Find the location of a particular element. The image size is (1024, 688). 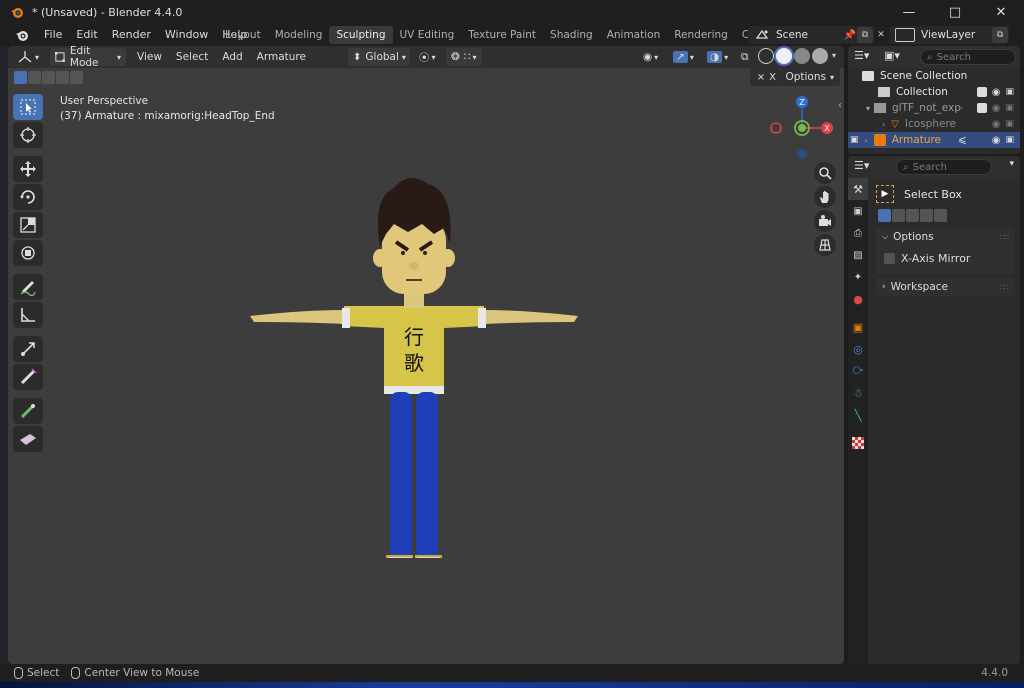

transform-orientation-dropdown: ⬍ Global ▾ is located at coordinates (379, 57).